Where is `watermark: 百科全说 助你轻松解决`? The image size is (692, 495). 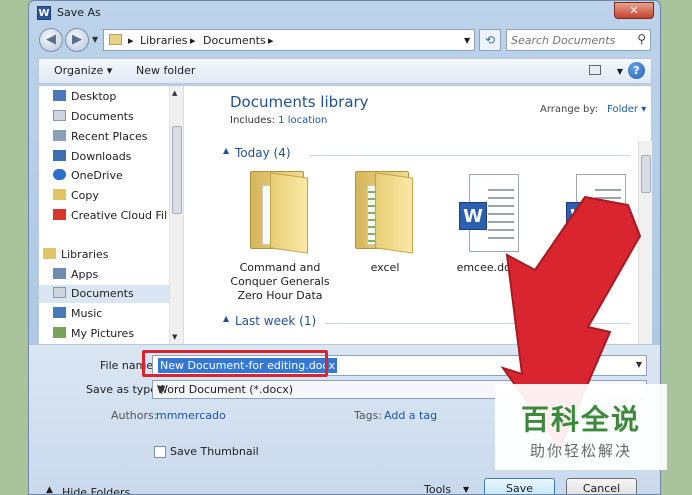
watermark: 百科全说 助你轻松解决 is located at coordinates (581, 427).